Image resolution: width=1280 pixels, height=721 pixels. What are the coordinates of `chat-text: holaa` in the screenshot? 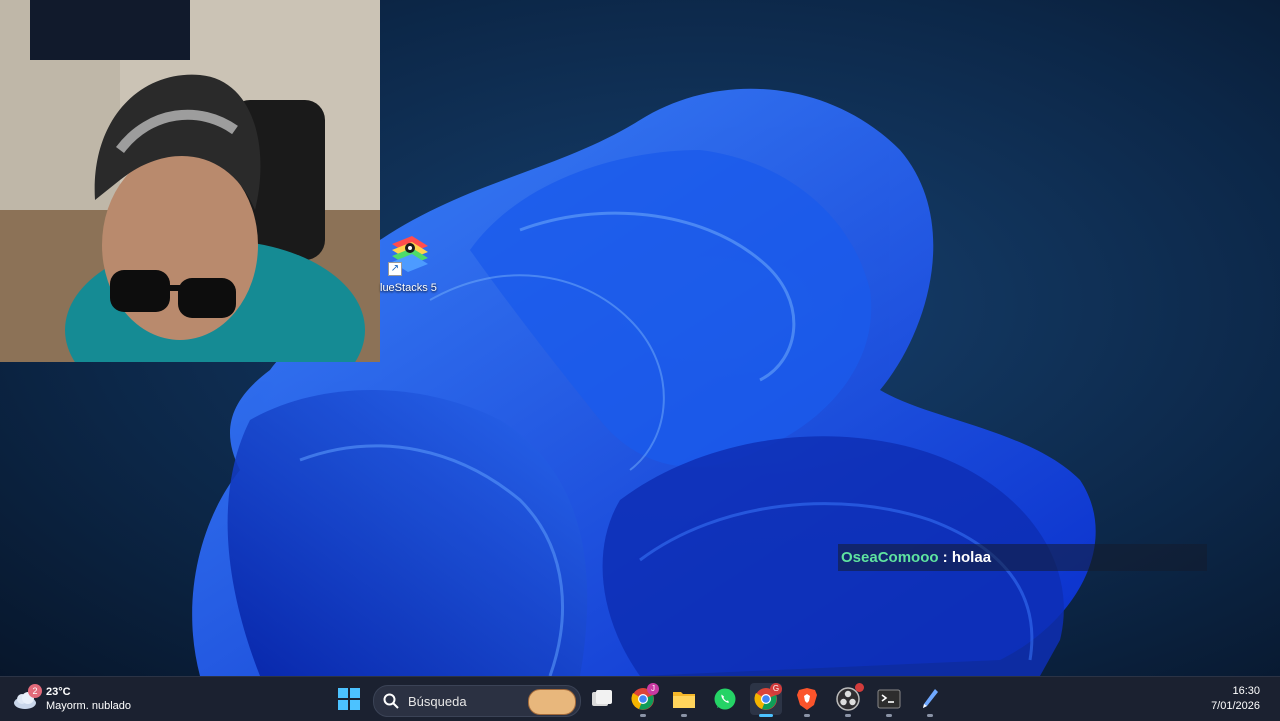 It's located at (971, 557).